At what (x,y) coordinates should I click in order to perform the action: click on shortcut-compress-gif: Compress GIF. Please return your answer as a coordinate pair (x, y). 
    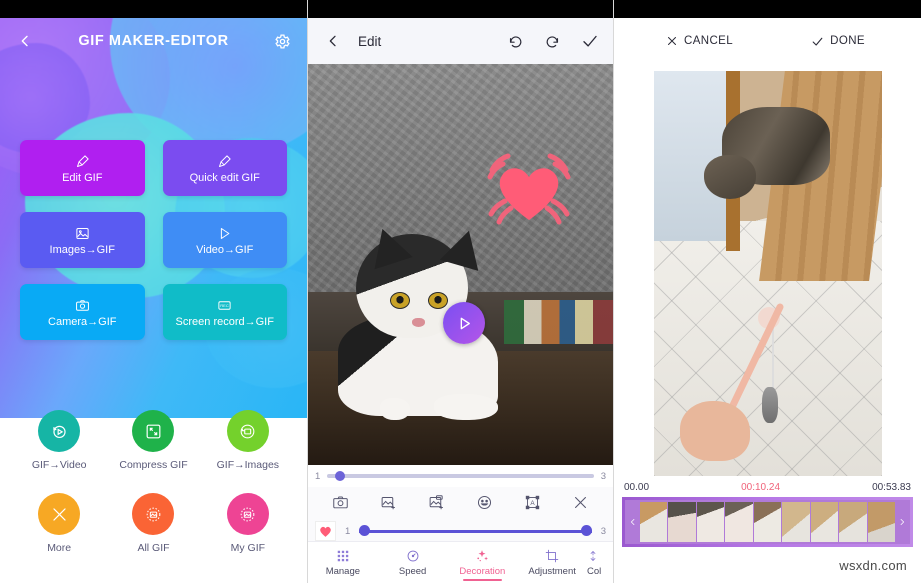
    Looking at the image, I should click on (153, 440).